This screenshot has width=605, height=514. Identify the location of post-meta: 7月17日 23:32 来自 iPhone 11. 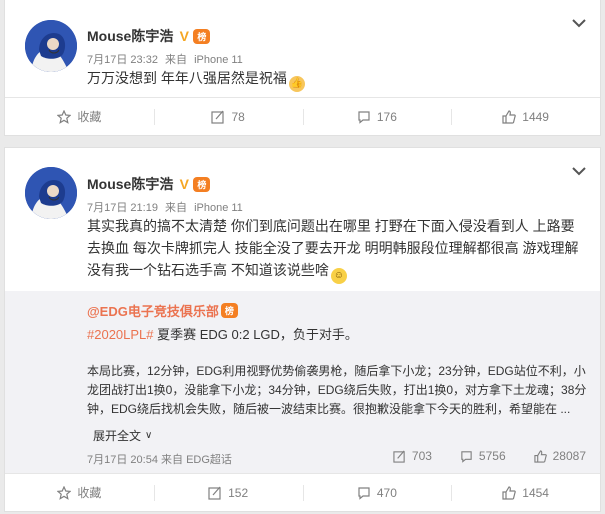
(167, 59).